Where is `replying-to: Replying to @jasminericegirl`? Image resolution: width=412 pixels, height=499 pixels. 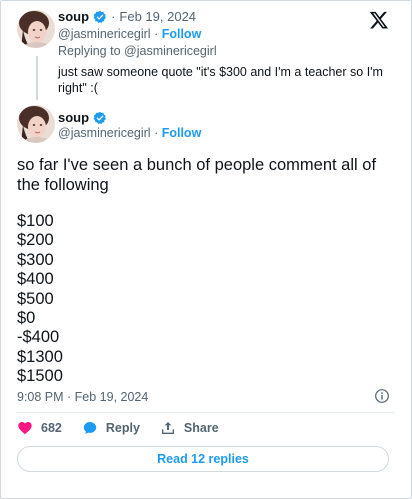 replying-to: Replying to @jasminericegirl is located at coordinates (137, 51).